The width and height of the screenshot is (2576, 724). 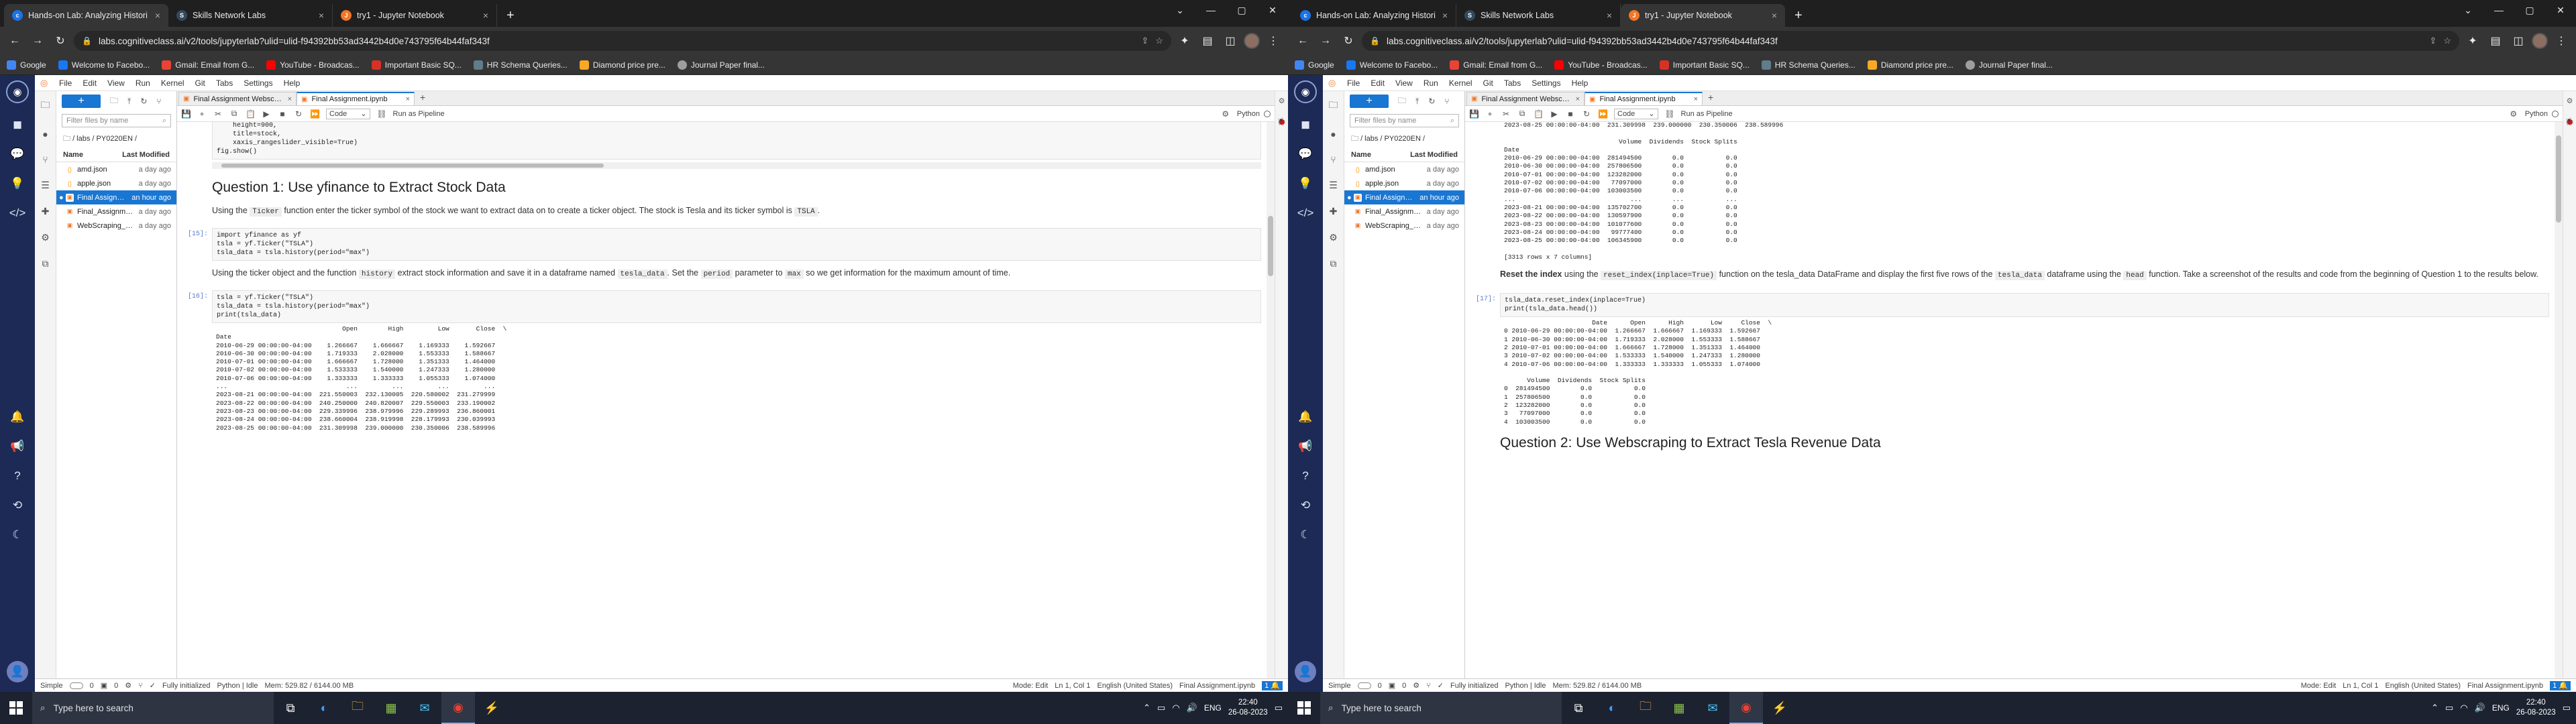 What do you see at coordinates (116, 83) in the screenshot?
I see `menu-view: View` at bounding box center [116, 83].